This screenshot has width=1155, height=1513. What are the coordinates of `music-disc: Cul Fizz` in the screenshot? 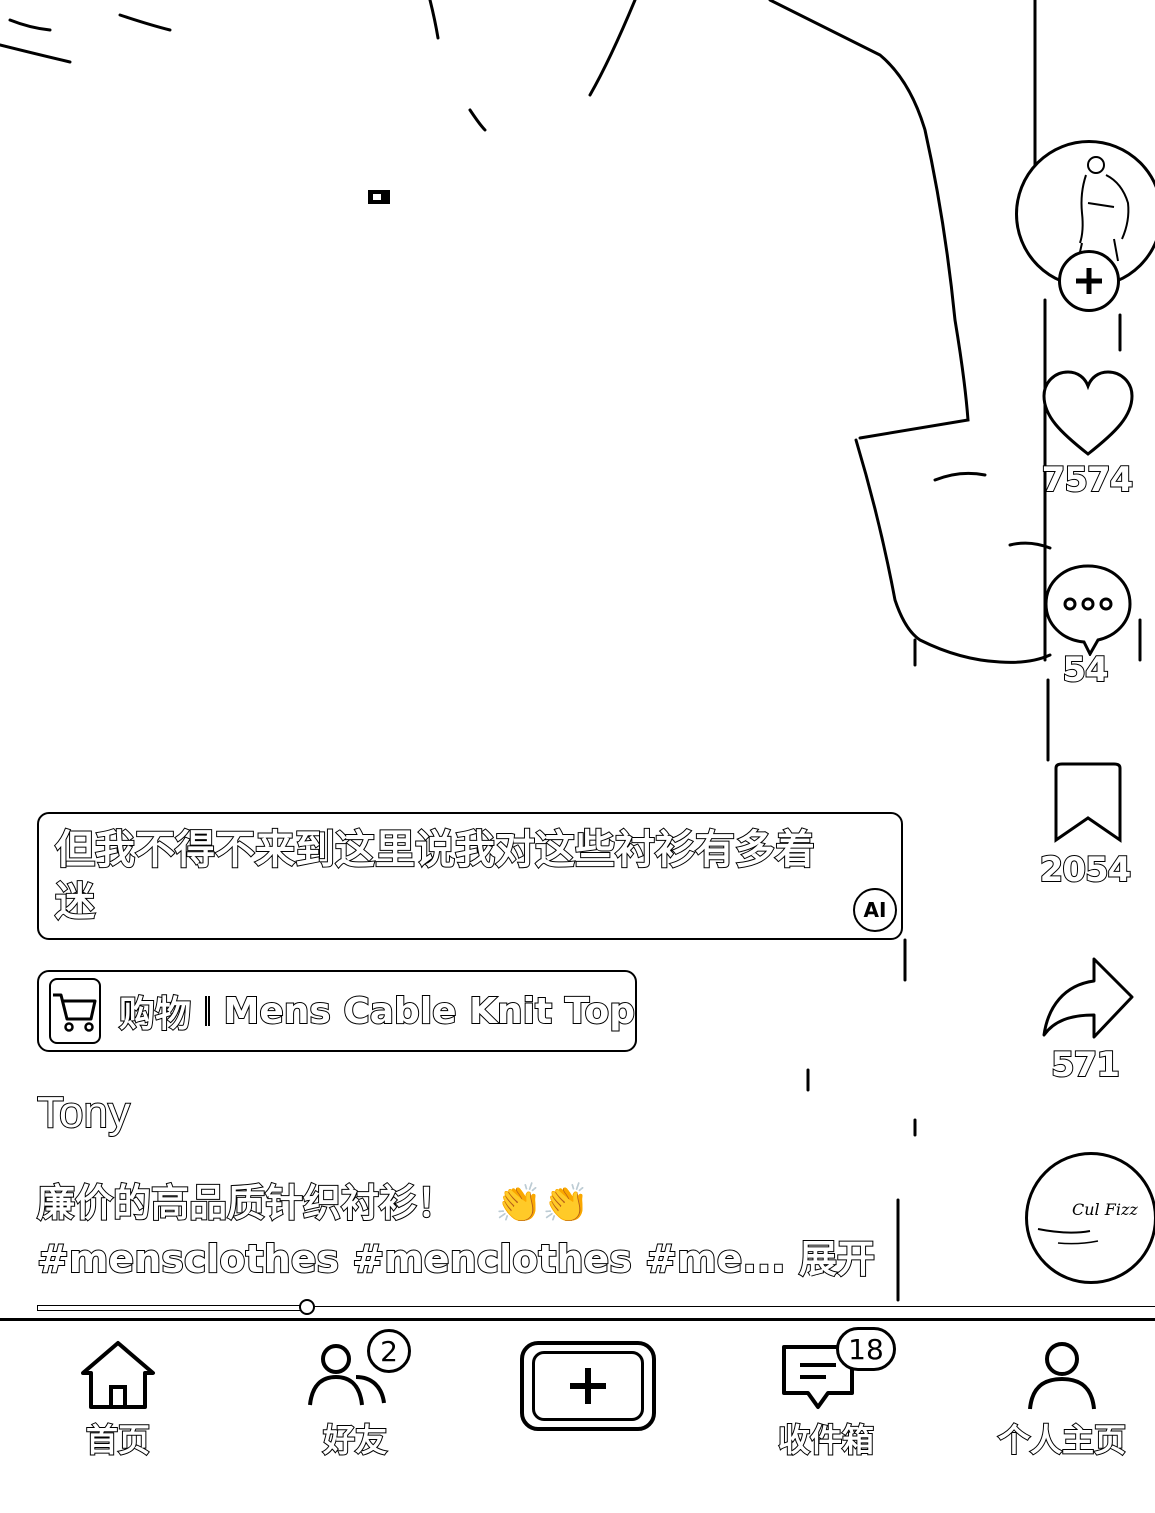 It's located at (1090, 1218).